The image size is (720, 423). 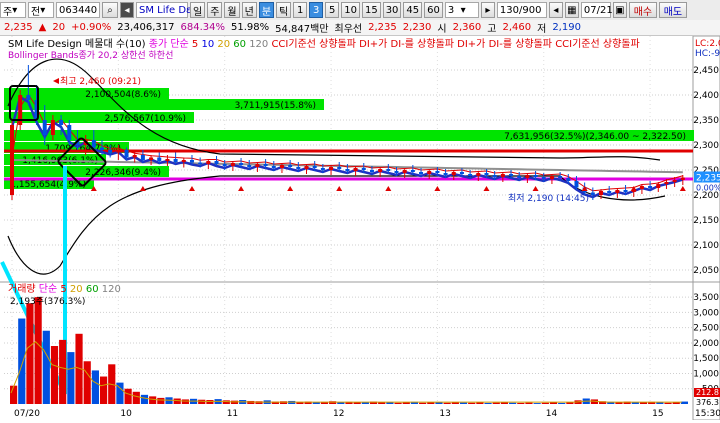 What do you see at coordinates (332, 10) in the screenshot?
I see `interval-5-button: 5` at bounding box center [332, 10].